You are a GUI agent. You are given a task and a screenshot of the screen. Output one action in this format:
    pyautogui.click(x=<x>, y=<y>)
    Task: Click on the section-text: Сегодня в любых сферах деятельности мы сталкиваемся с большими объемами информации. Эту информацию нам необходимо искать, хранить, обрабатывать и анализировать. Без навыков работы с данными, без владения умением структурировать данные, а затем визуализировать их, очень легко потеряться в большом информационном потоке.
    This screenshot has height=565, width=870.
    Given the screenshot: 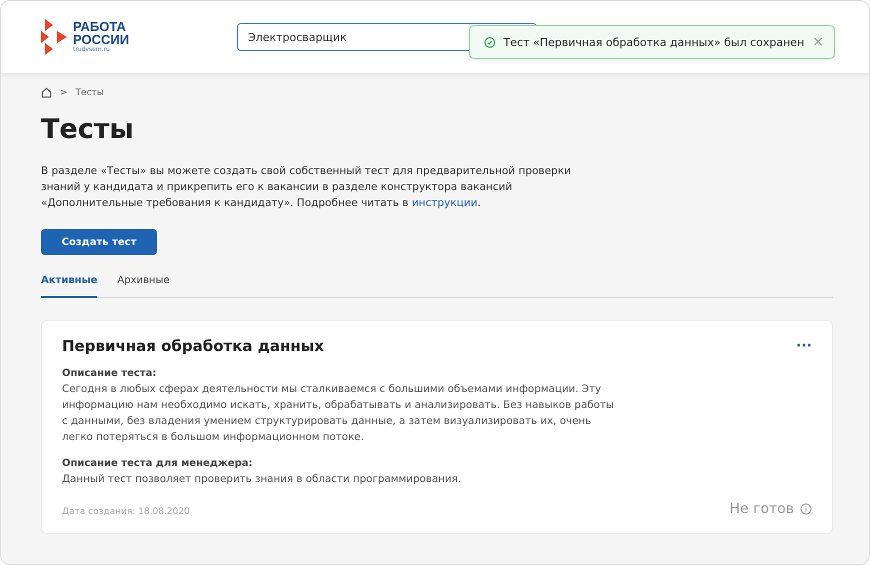 What is the action you would take?
    pyautogui.click(x=339, y=413)
    